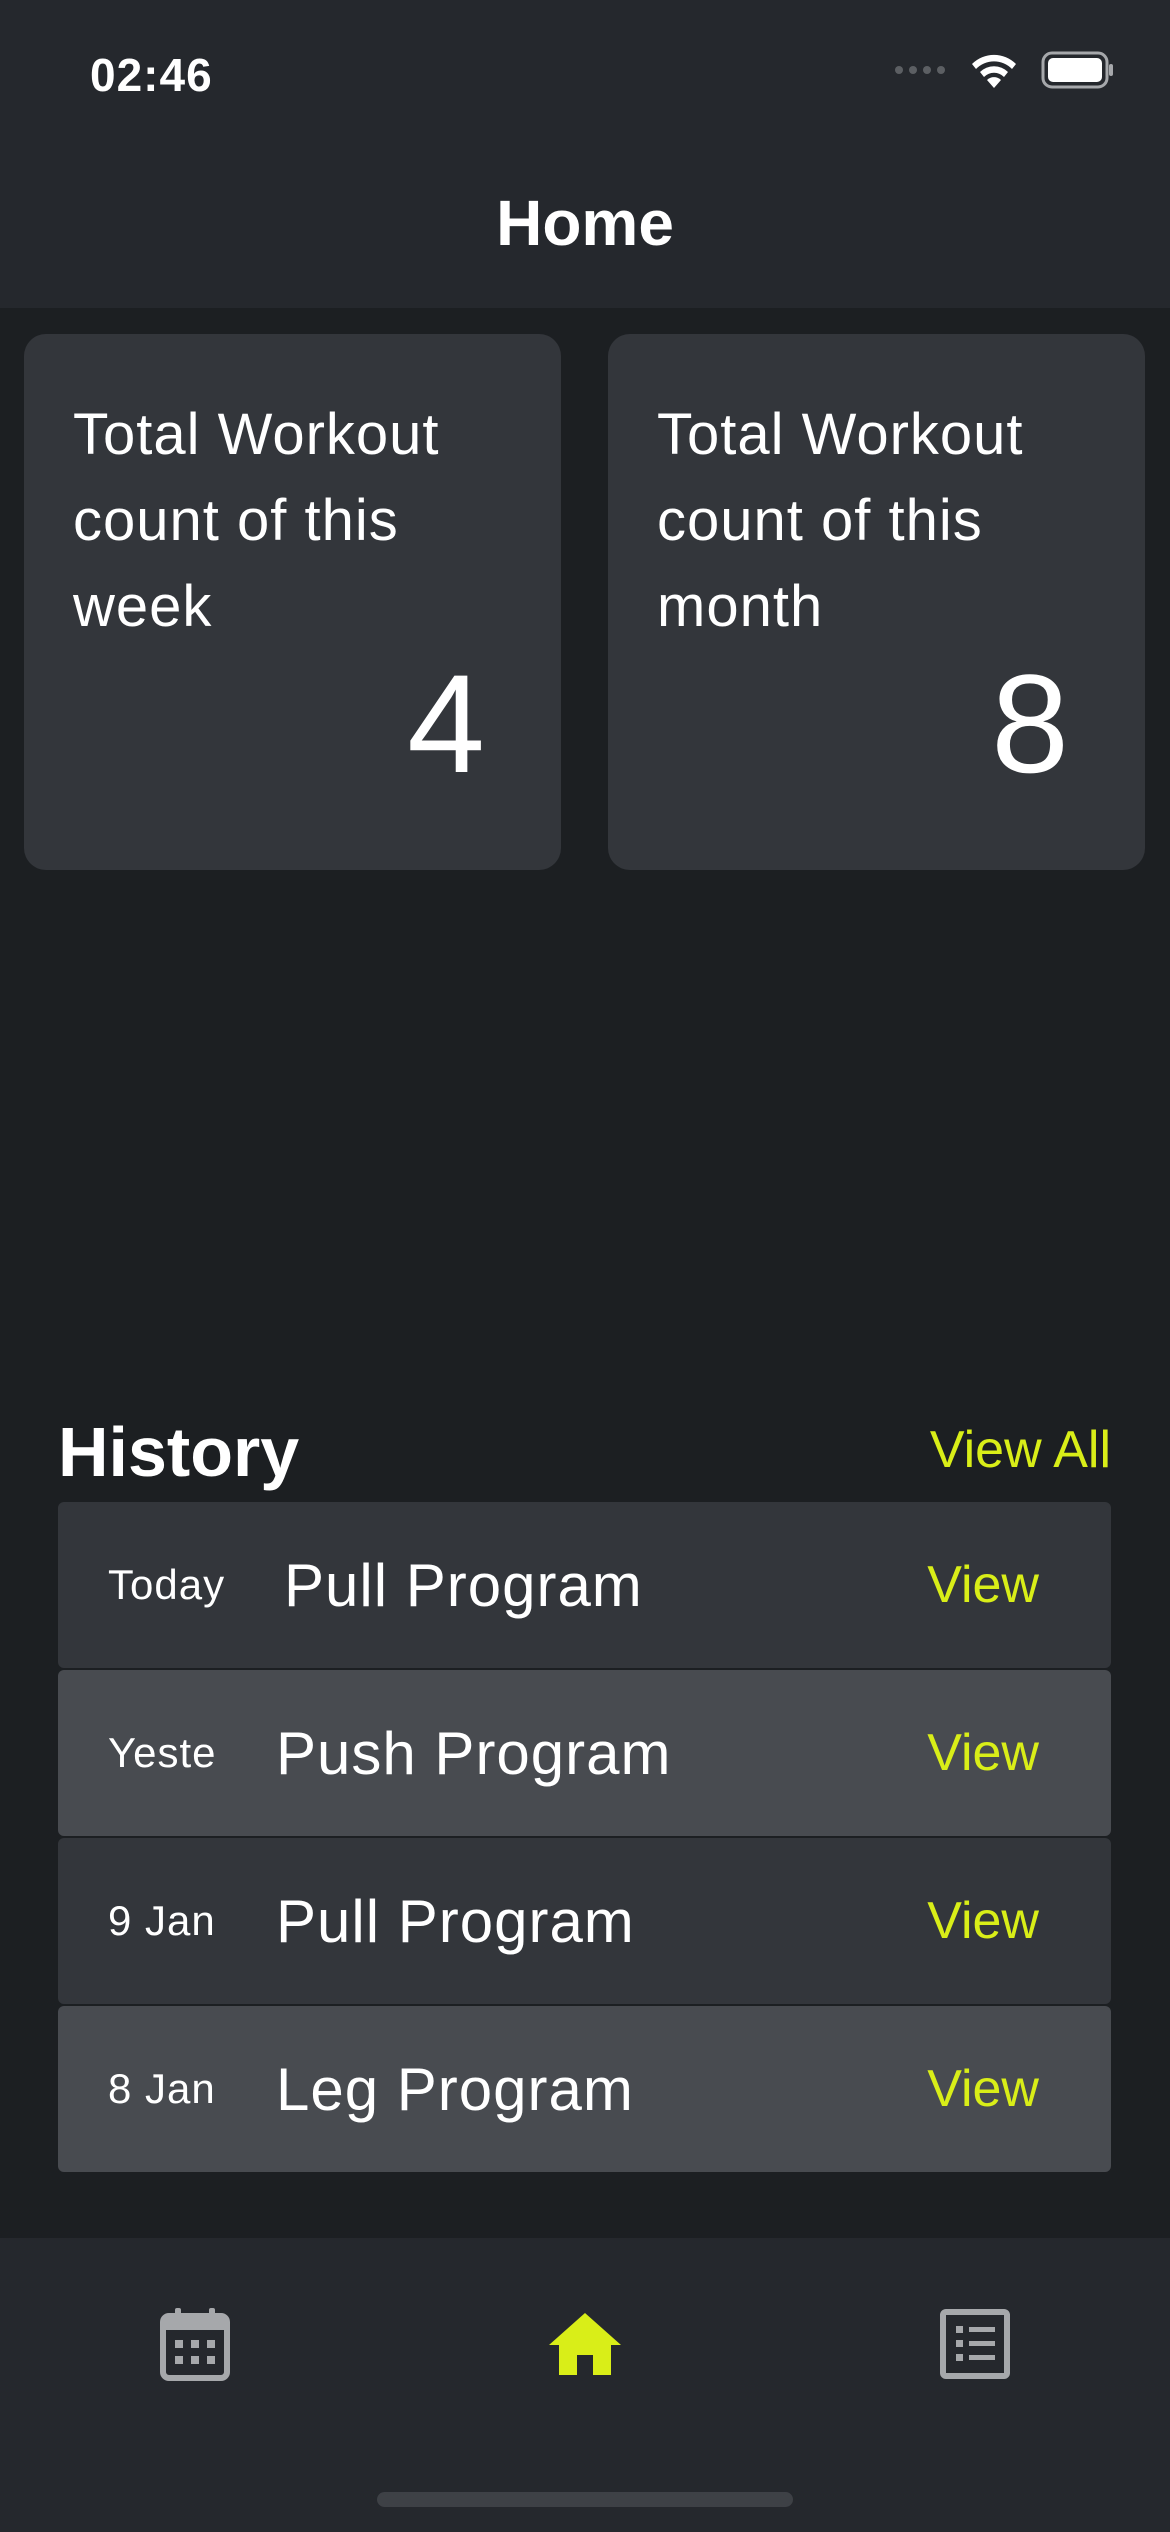  Describe the element at coordinates (840, 520) in the screenshot. I see `monthly-workout-label: Total Workout count of this month` at that location.